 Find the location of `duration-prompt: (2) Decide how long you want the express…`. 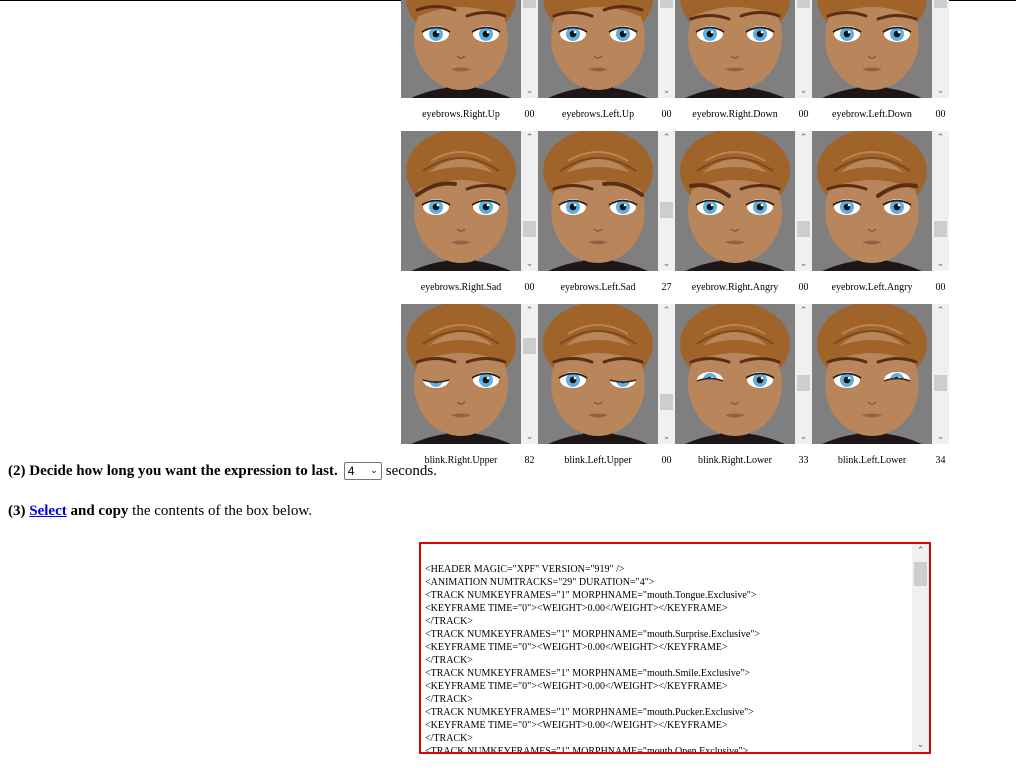

duration-prompt: (2) Decide how long you want the express… is located at coordinates (173, 470).